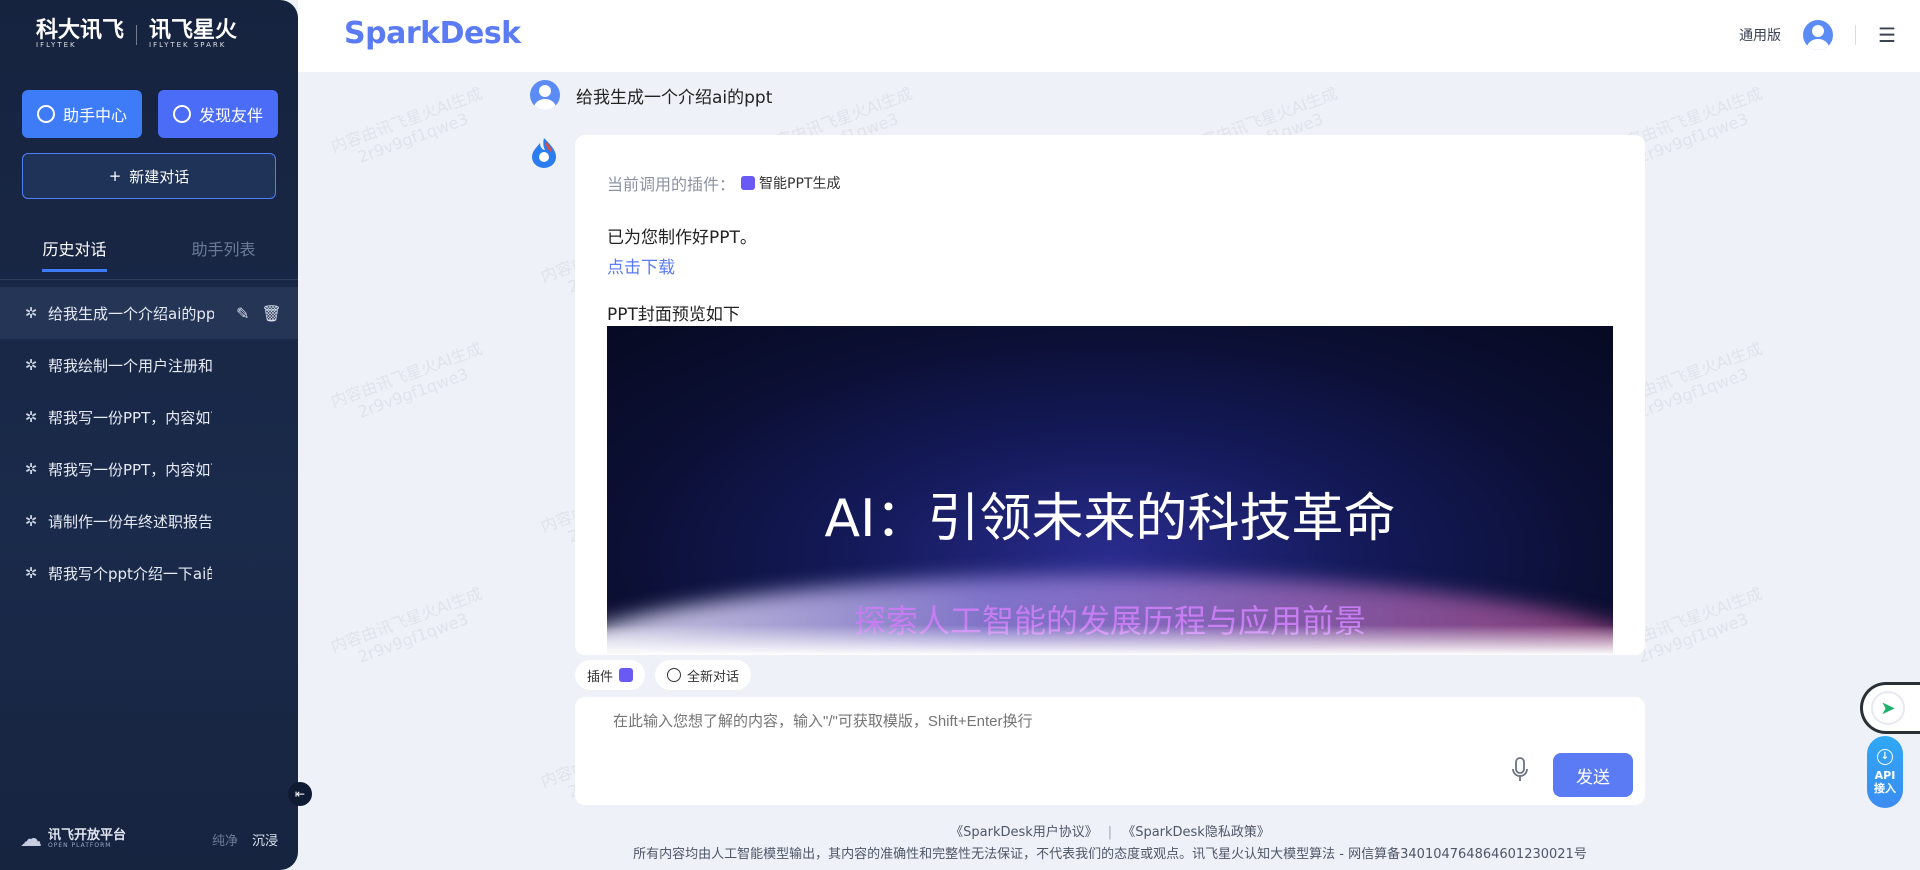  What do you see at coordinates (82, 114) in the screenshot?
I see `assistant-center-button: 助手中心` at bounding box center [82, 114].